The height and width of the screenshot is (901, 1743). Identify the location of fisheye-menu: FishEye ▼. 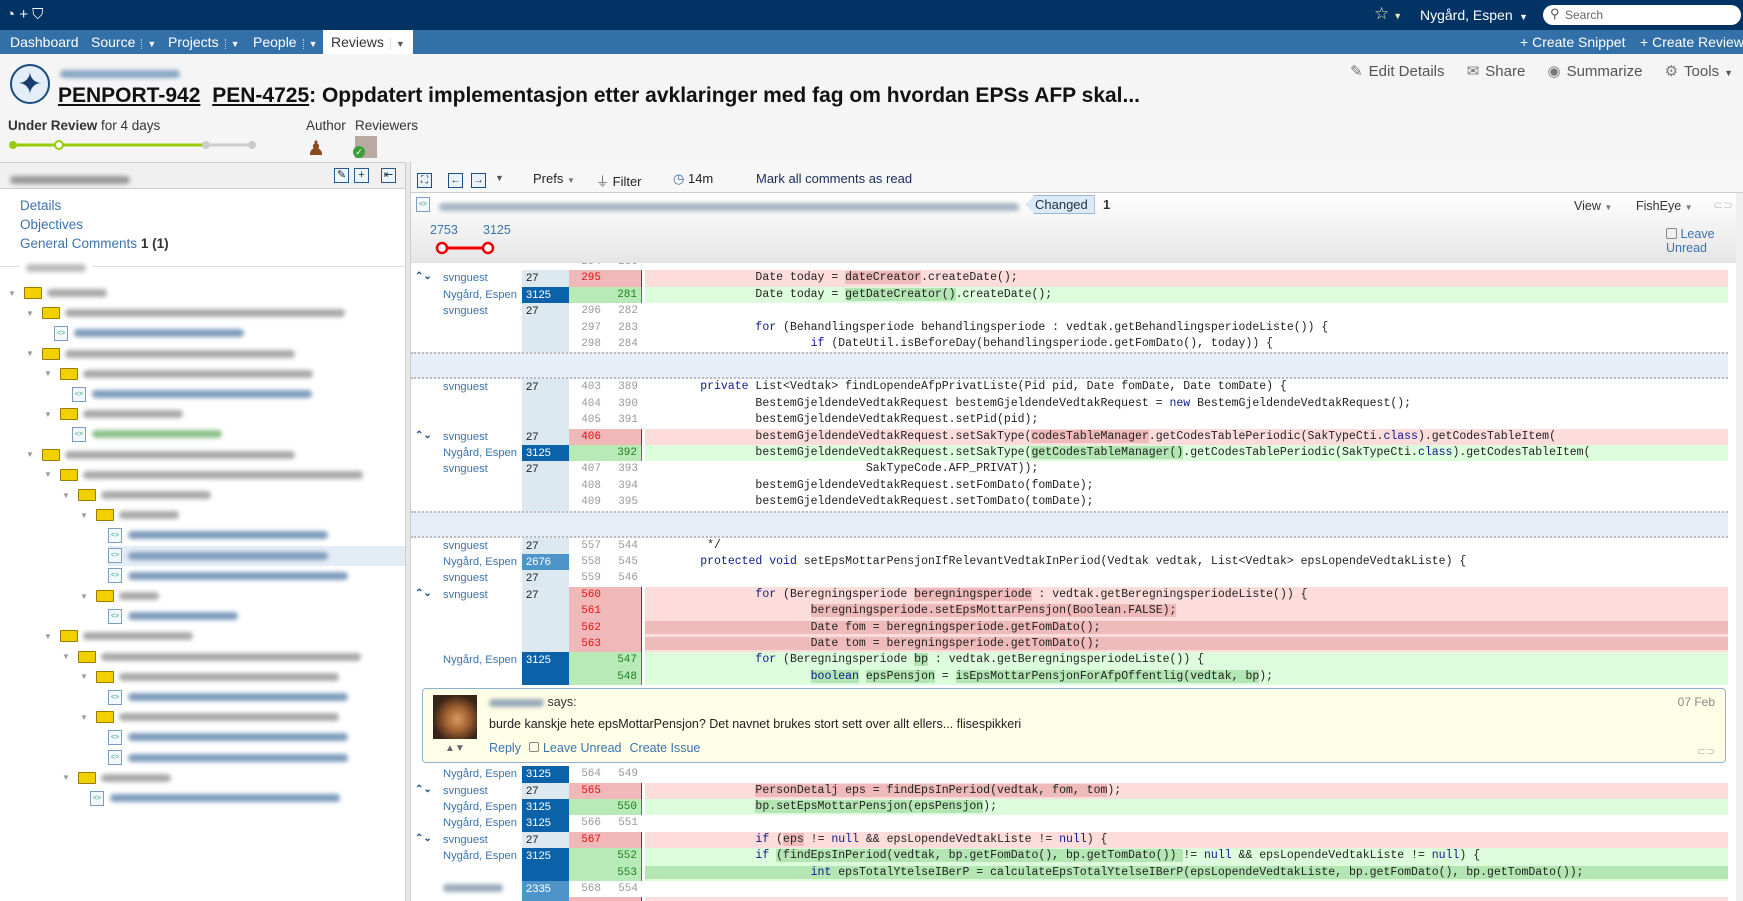
(1664, 206).